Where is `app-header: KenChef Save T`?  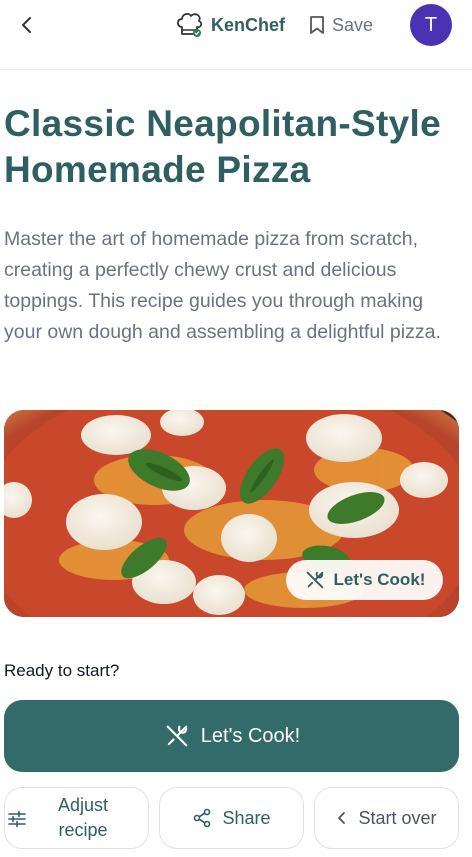
app-header: KenChef Save T is located at coordinates (236, 35).